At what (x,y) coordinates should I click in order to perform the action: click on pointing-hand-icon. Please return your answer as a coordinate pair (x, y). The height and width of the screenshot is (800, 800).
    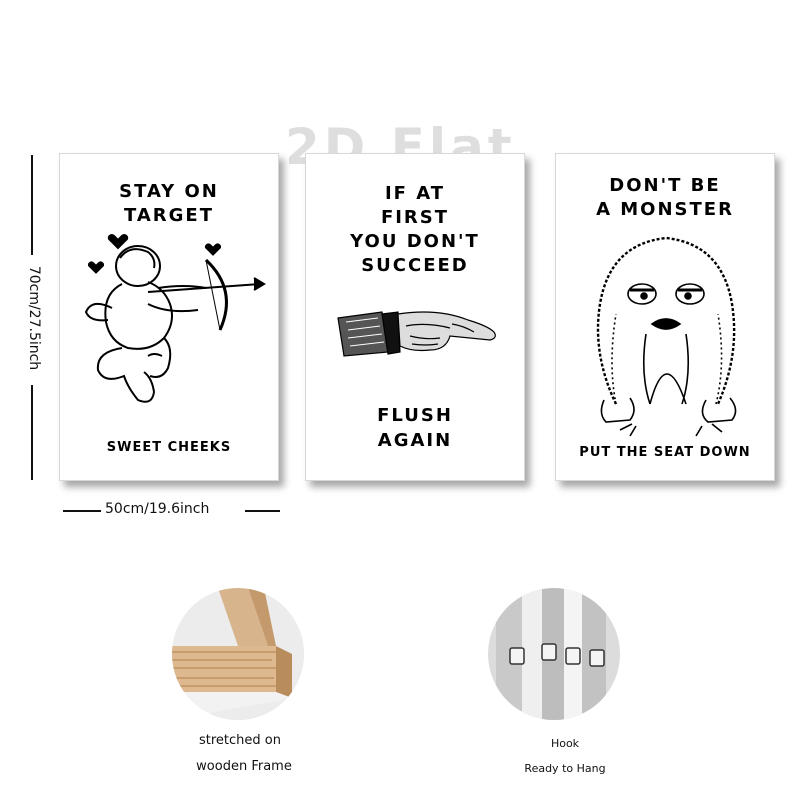
    Looking at the image, I should click on (416, 334).